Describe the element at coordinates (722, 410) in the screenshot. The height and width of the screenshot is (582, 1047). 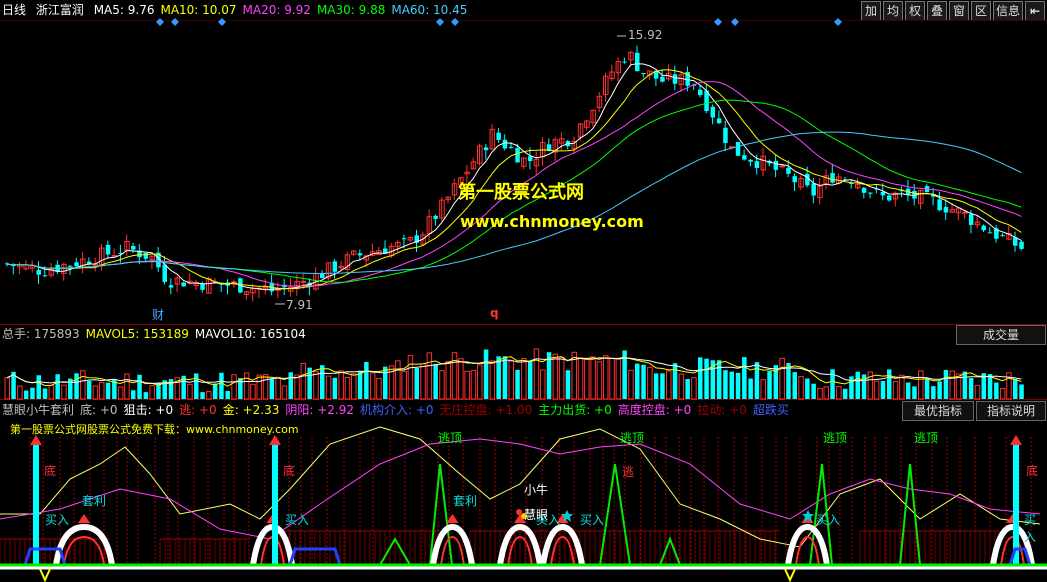
I see `indicator-legend-item: 拉动: +0` at that location.